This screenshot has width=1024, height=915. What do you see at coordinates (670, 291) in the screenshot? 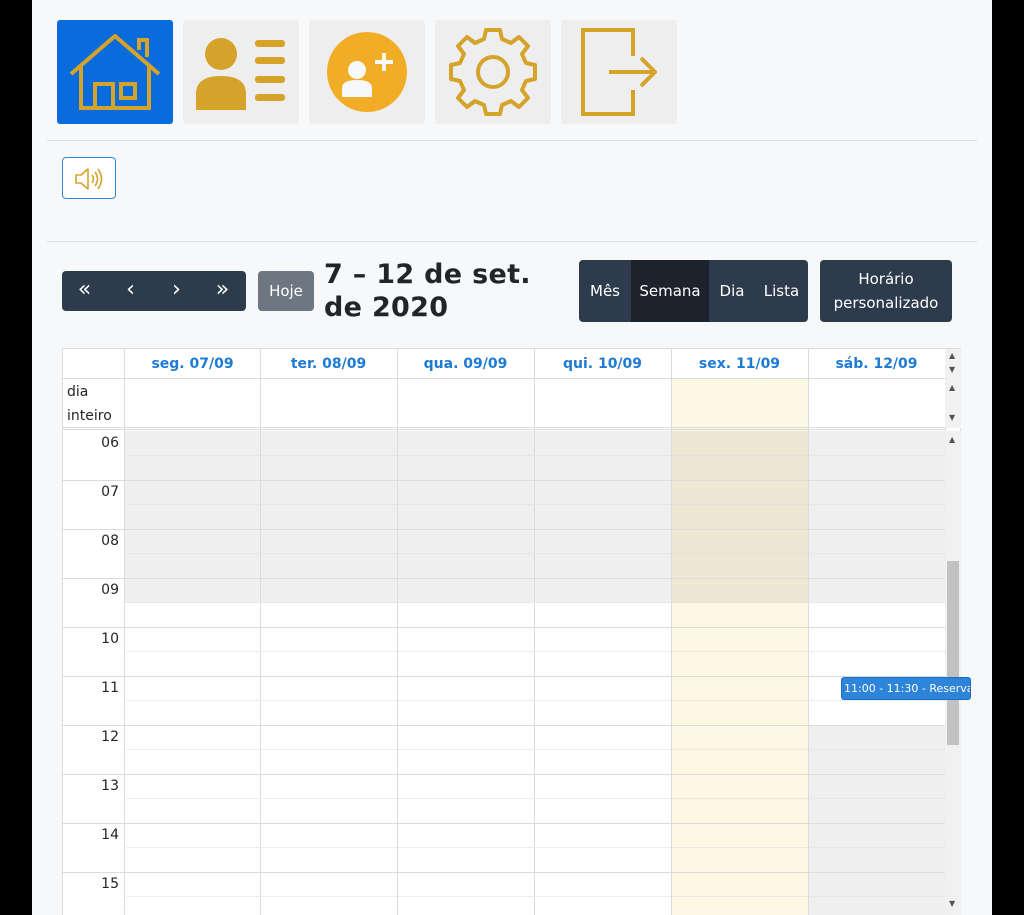
I see `view-week-button: Semana` at bounding box center [670, 291].